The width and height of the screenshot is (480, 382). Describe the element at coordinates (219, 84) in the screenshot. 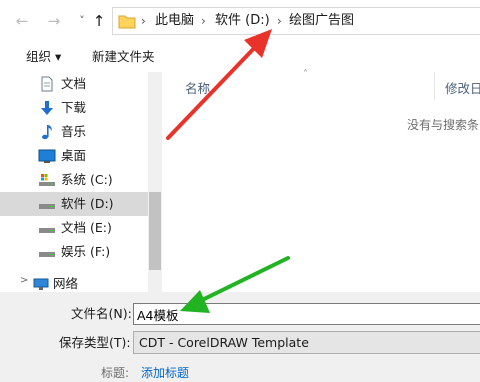

I see `red-arrow` at that location.